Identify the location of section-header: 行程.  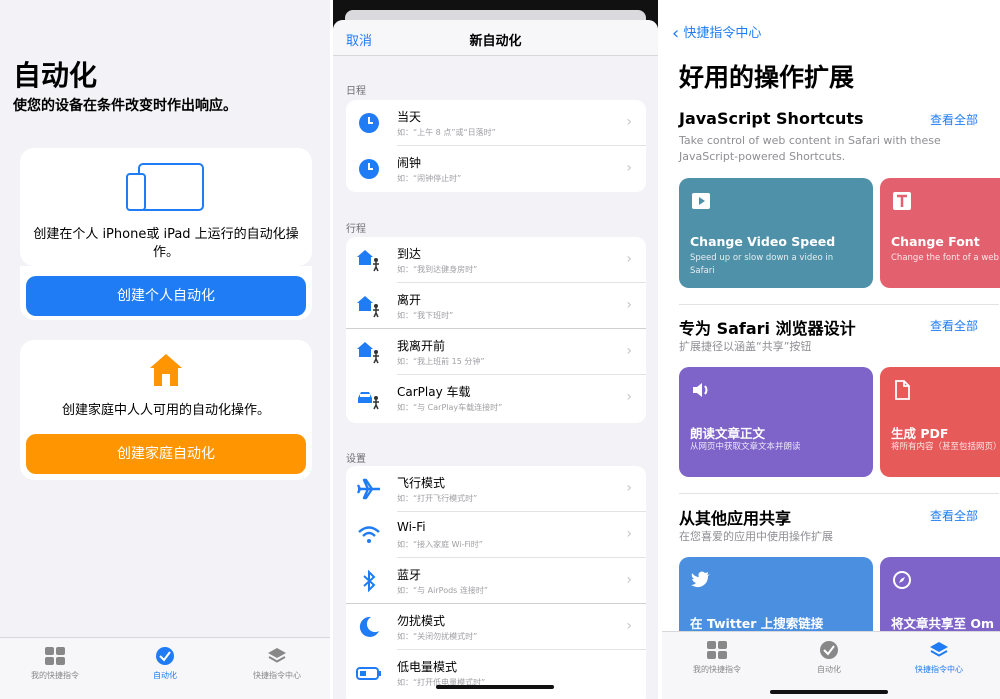
(356, 229).